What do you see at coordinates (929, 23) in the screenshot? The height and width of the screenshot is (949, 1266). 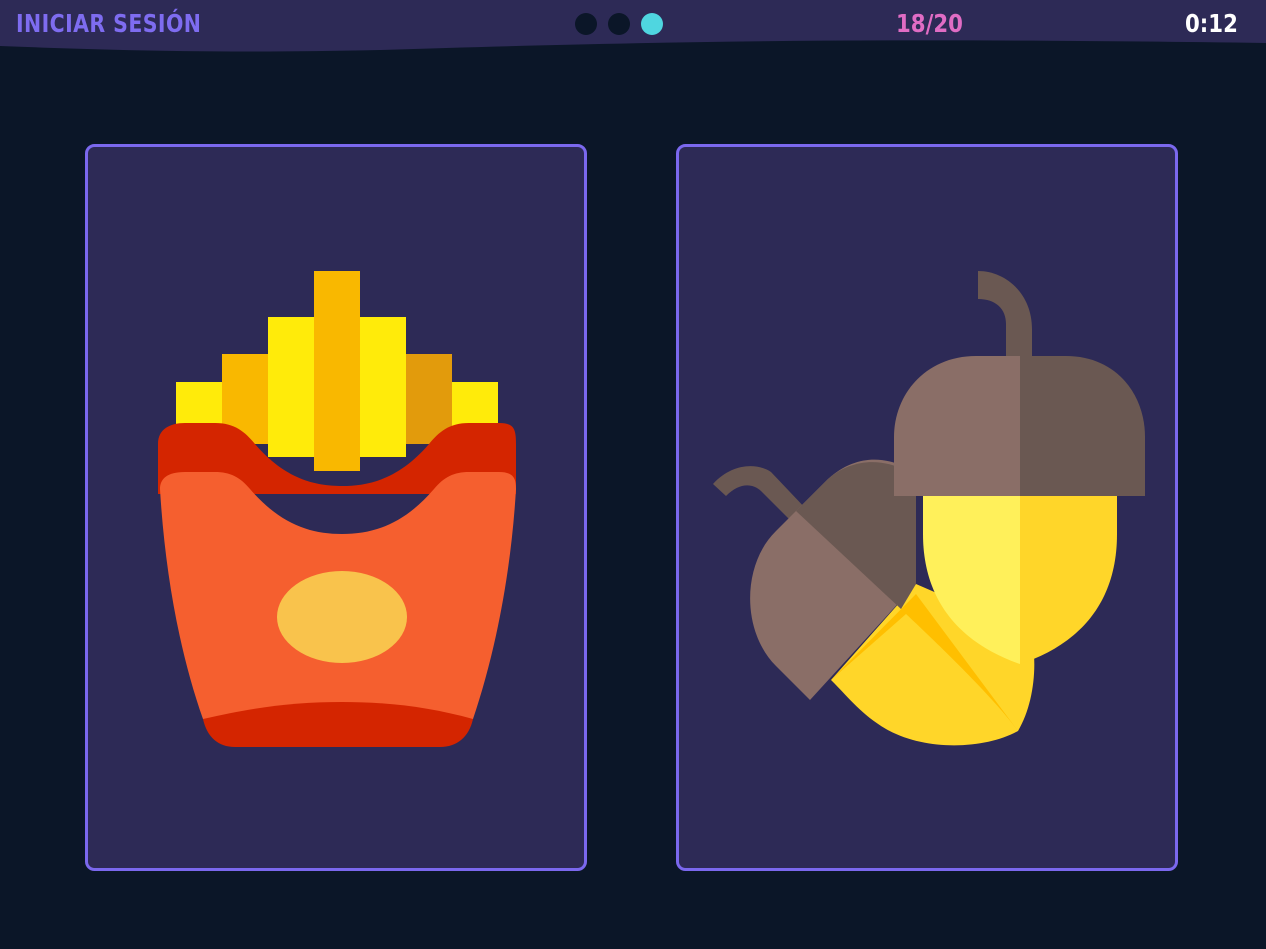 I see `round-counter: 18/20` at bounding box center [929, 23].